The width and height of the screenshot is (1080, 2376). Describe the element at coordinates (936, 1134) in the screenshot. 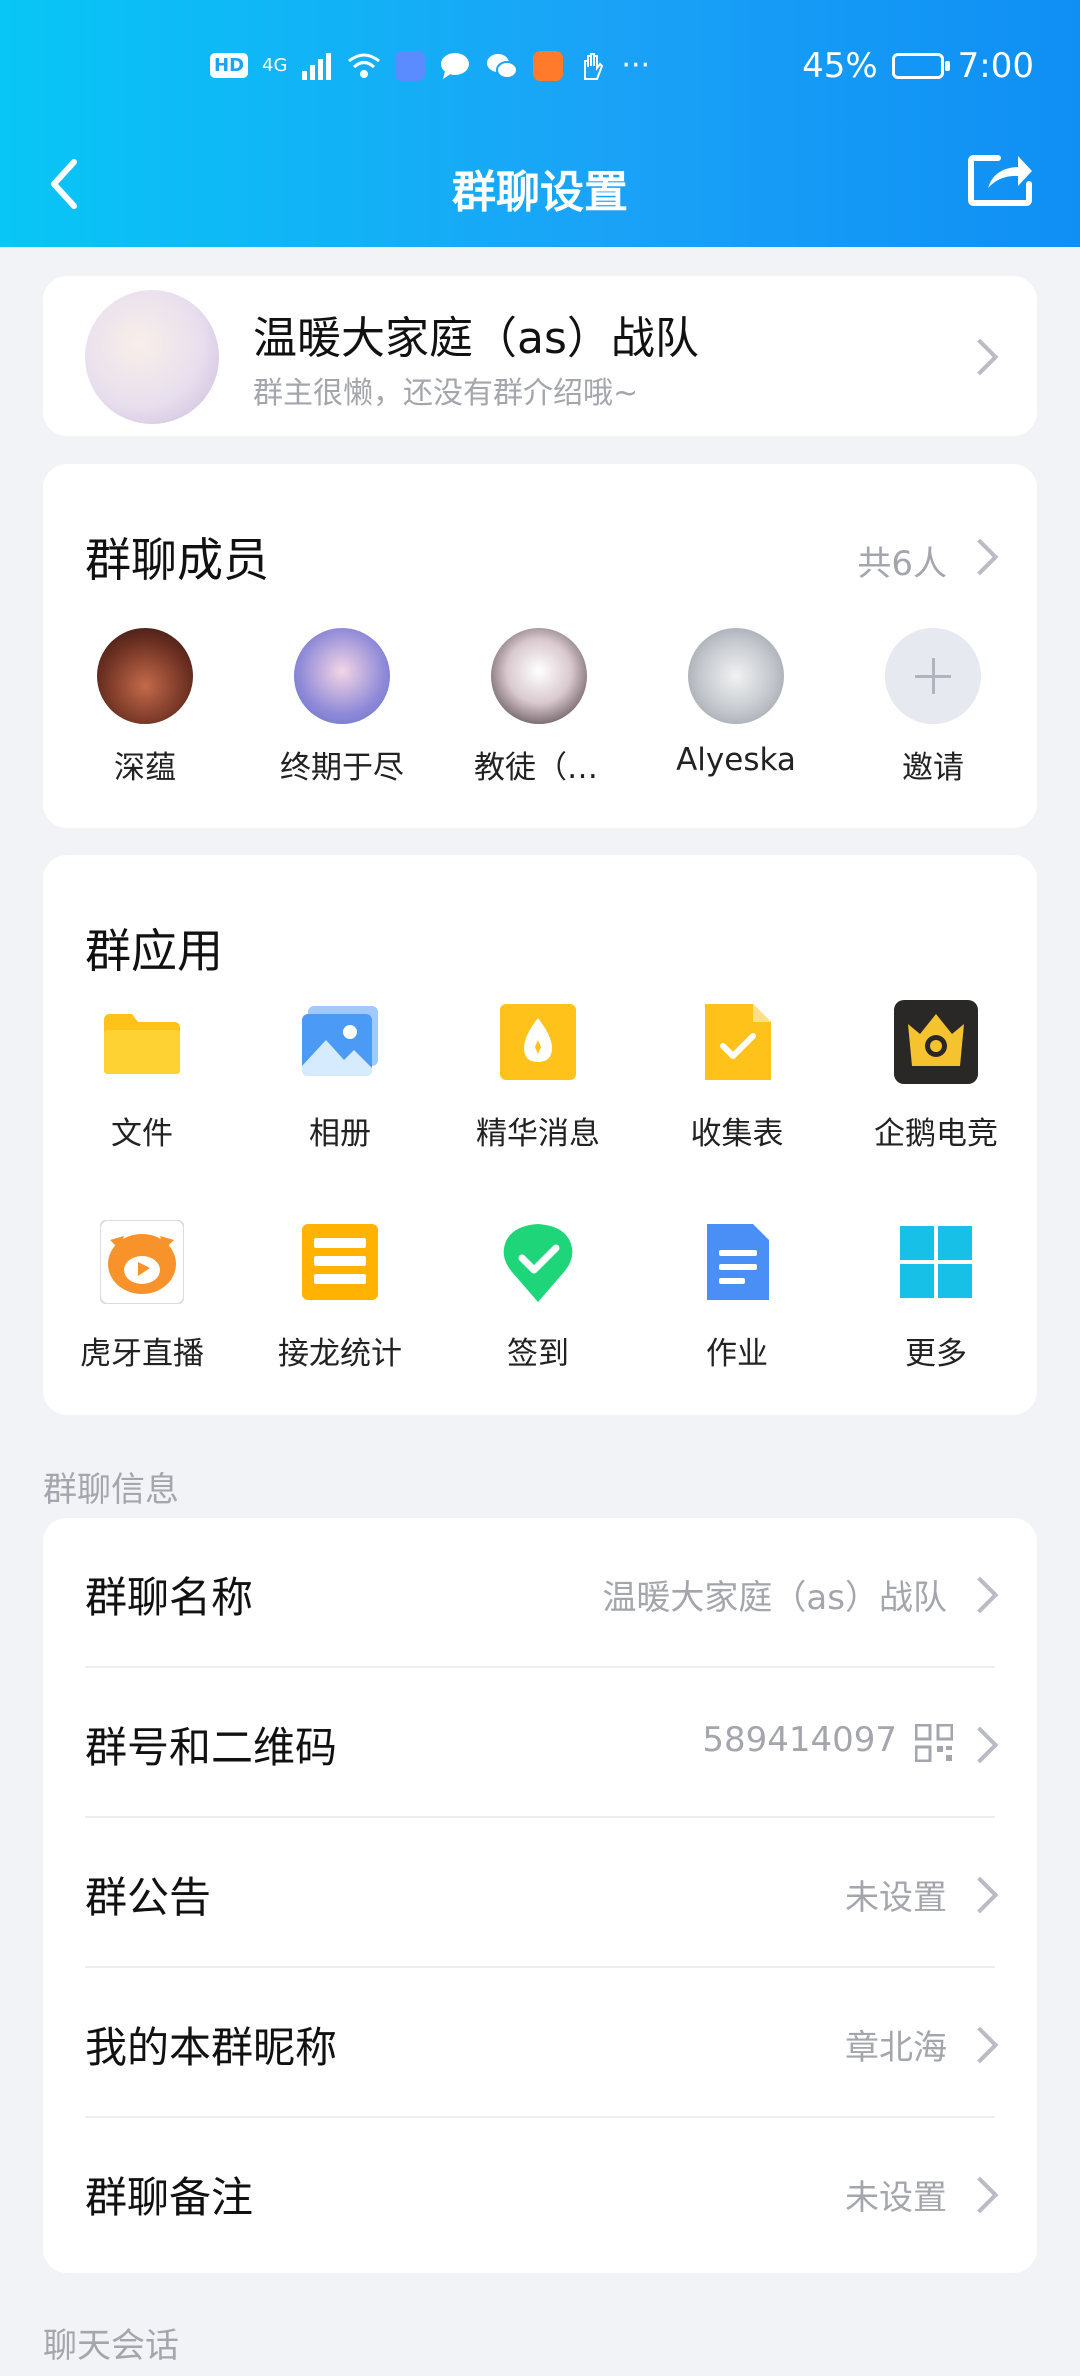

I see `app-label: 企鹅电竞` at that location.